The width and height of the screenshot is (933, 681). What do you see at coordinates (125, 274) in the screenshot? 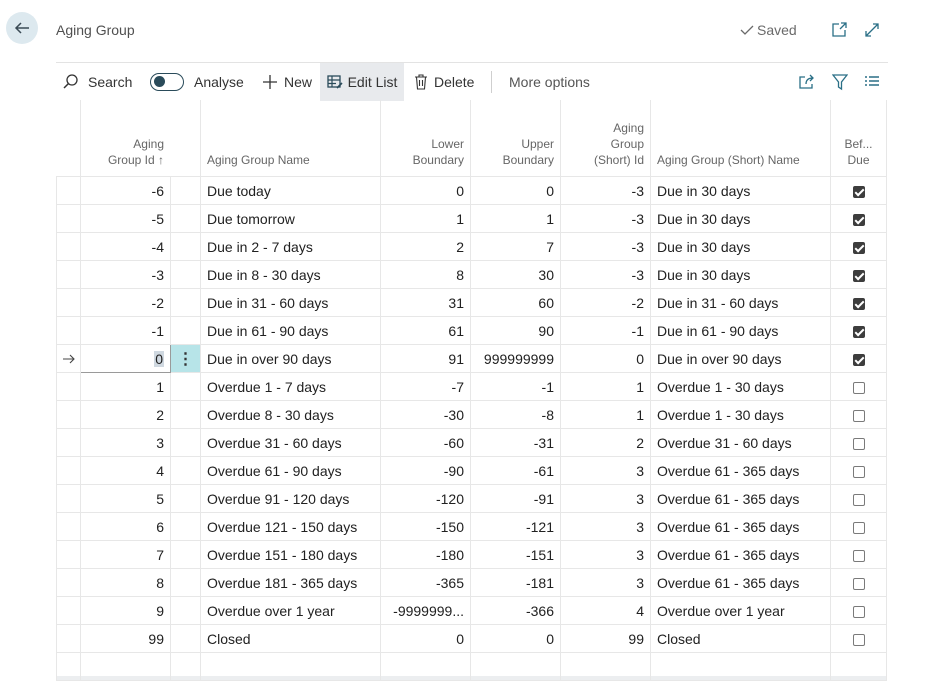
I see `aging-group-id-cell: -3` at bounding box center [125, 274].